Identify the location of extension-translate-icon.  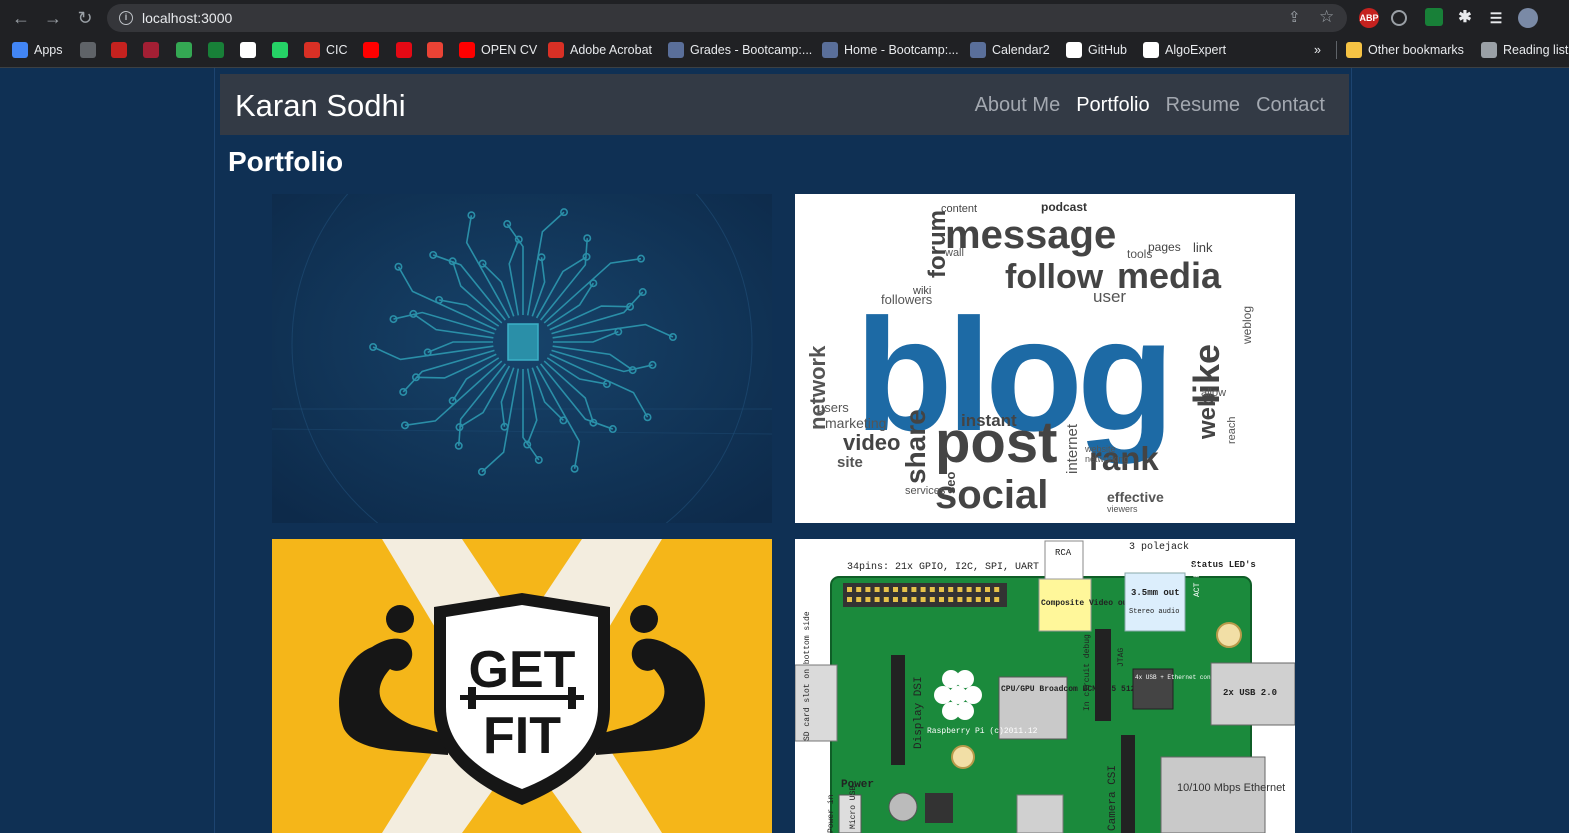
(1434, 17).